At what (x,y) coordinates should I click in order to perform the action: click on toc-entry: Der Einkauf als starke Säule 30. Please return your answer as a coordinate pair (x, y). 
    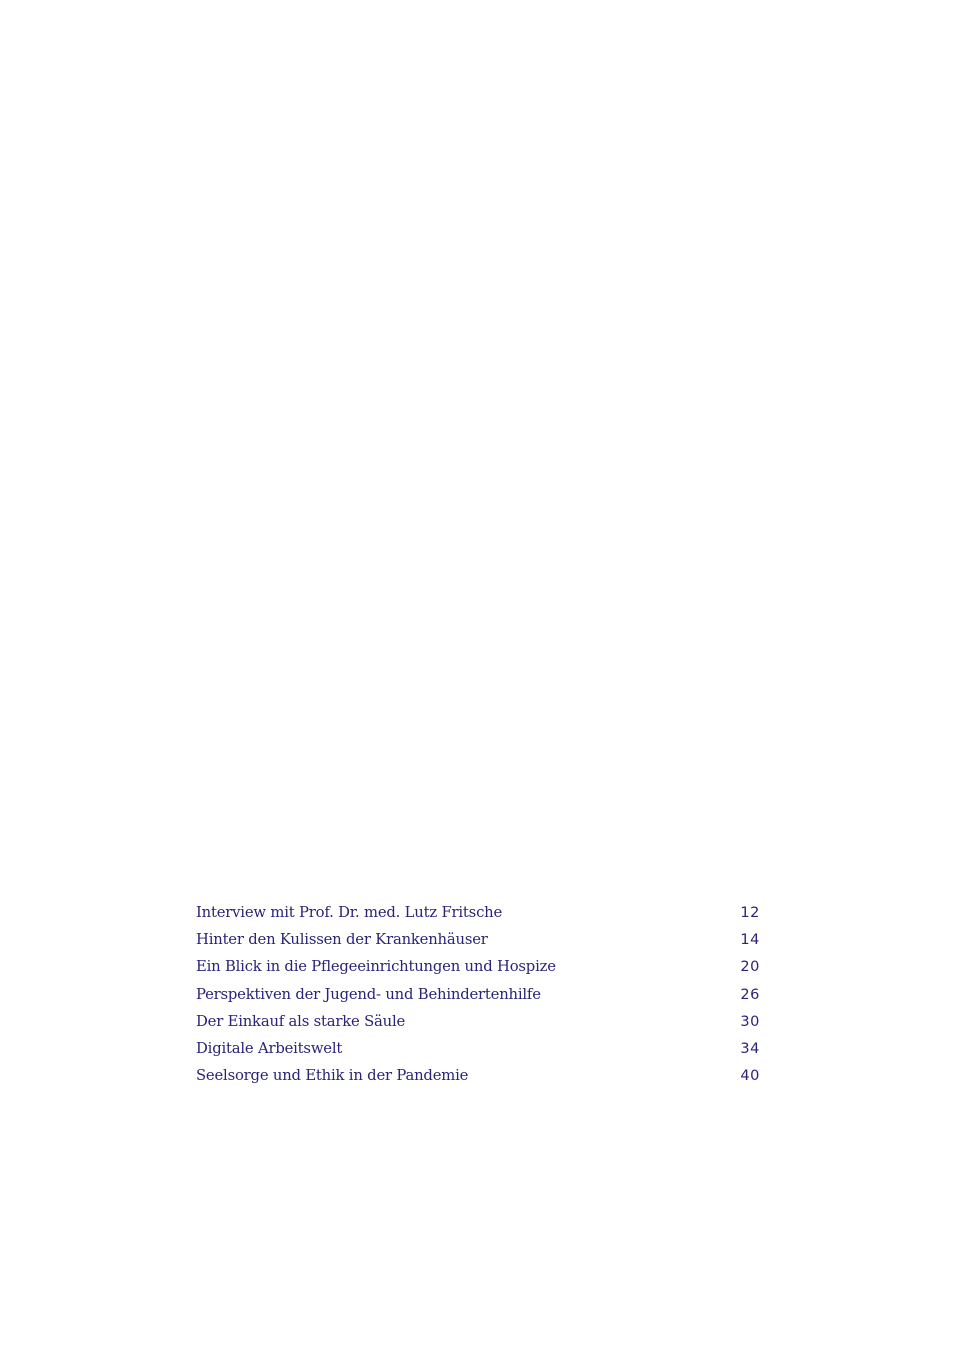
    Looking at the image, I should click on (478, 1021).